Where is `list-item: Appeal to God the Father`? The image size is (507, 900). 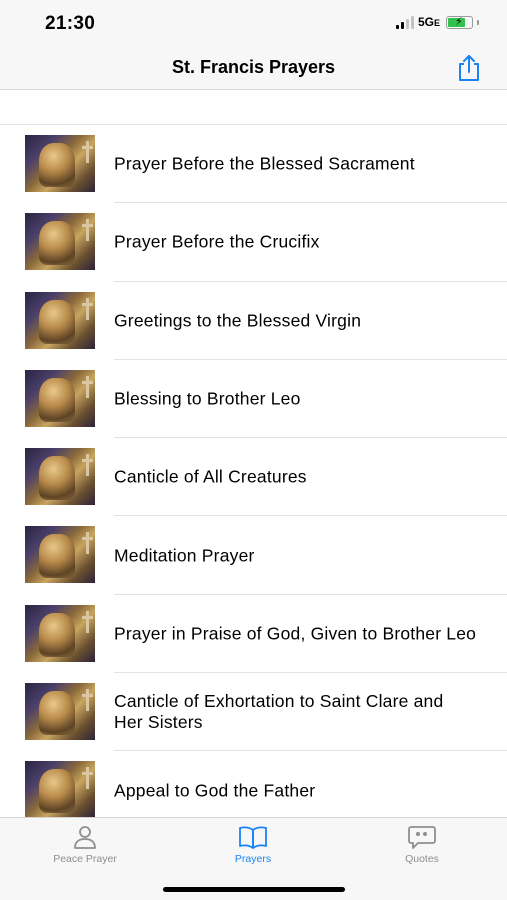 list-item: Appeal to God the Father is located at coordinates (253, 784).